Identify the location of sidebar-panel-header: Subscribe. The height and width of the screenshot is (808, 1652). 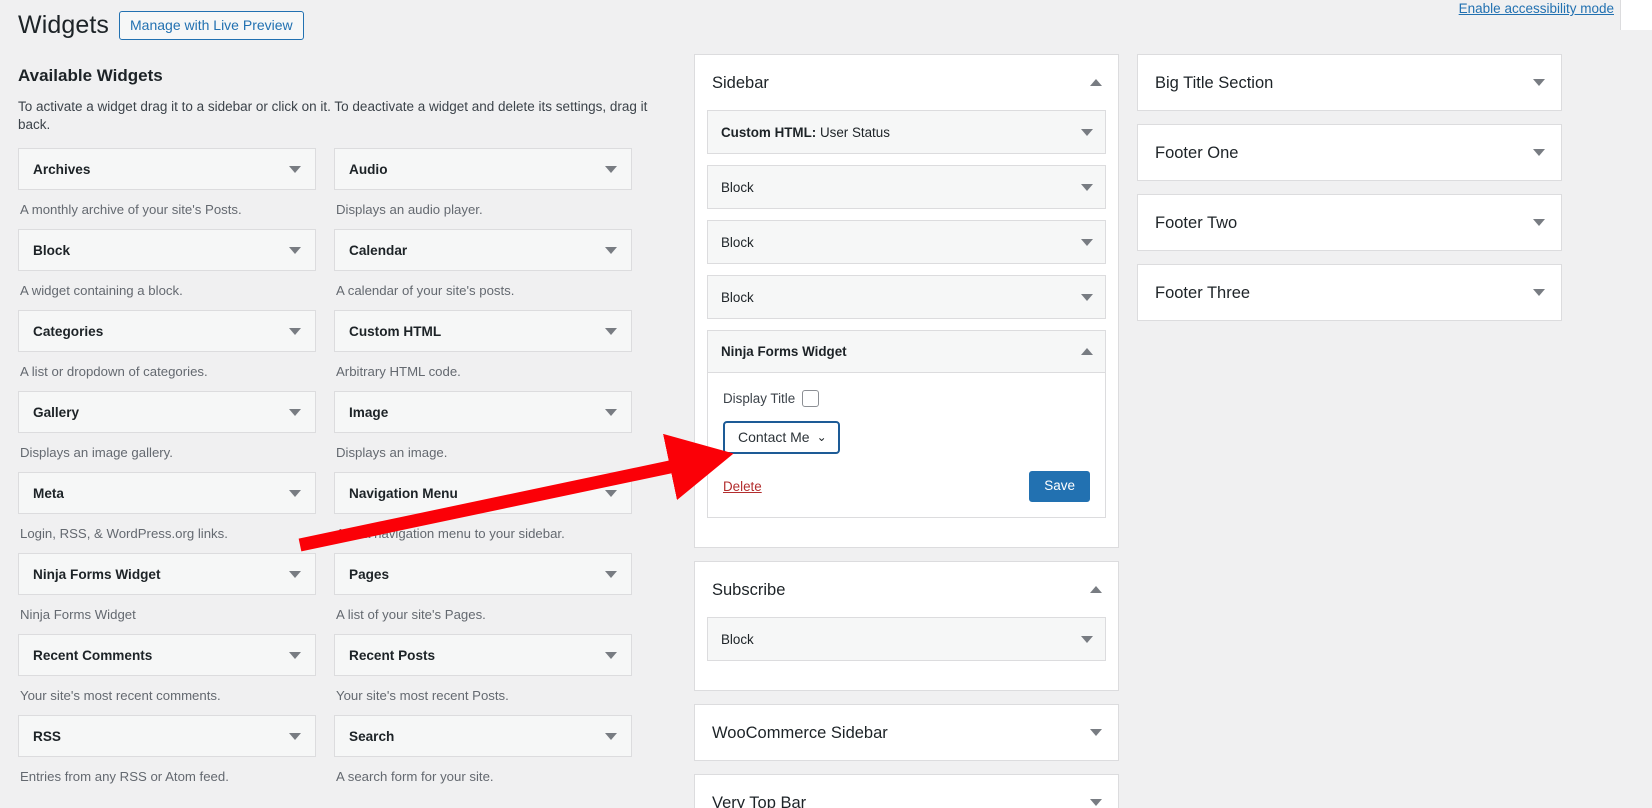
(906, 589).